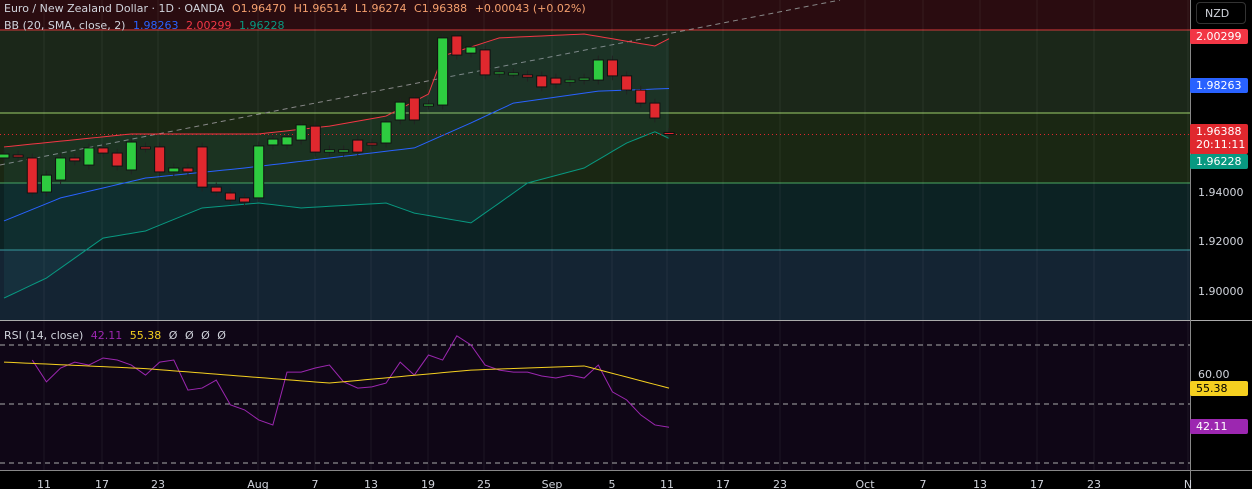 The image size is (1252, 489). I want to click on price-tick: 1.92000, so click(1221, 241).